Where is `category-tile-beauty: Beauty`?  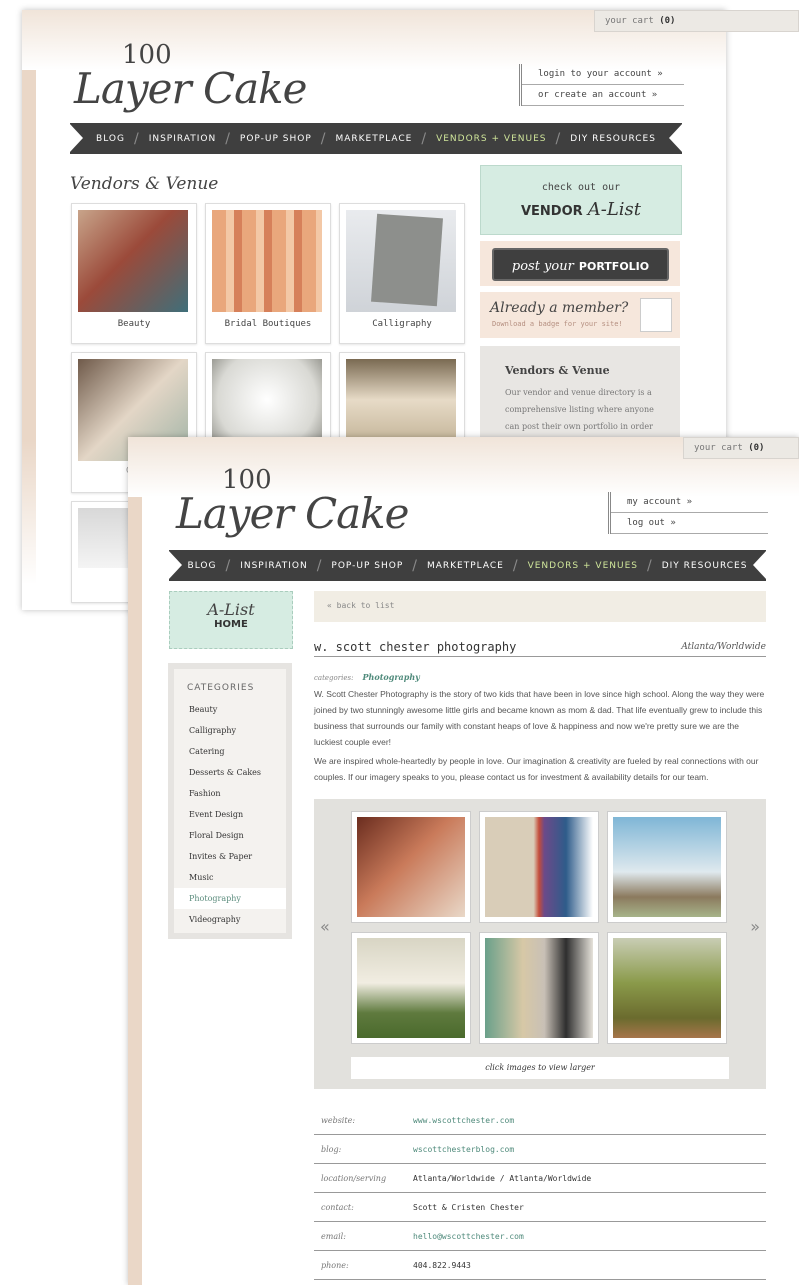
category-tile-beauty: Beauty is located at coordinates (134, 273).